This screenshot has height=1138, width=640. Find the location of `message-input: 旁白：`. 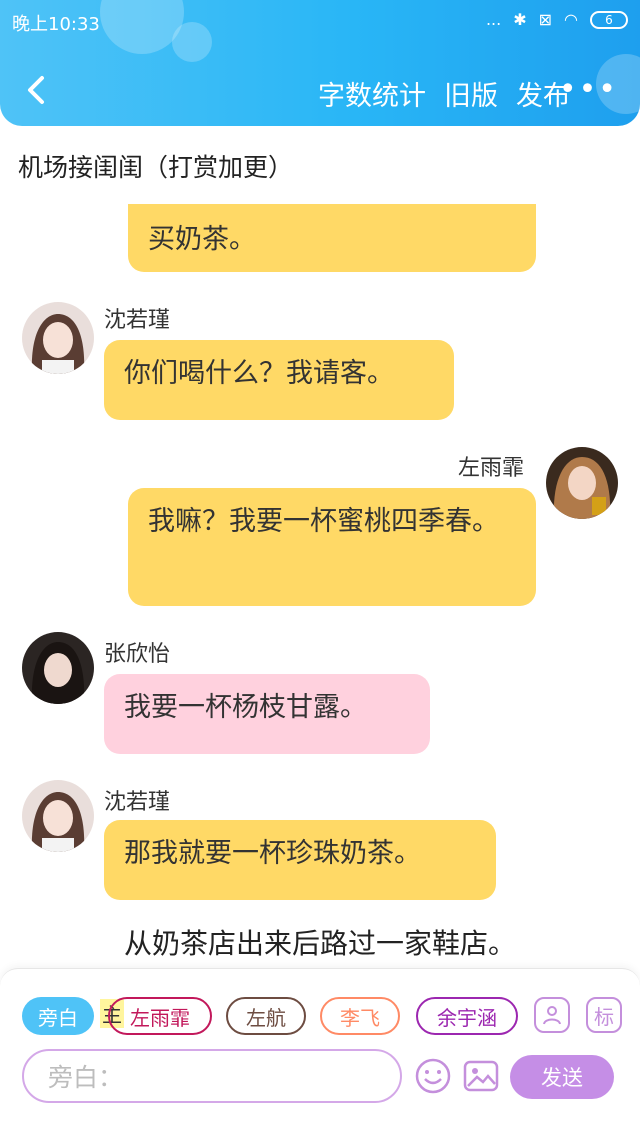

message-input: 旁白： is located at coordinates (212, 1076).